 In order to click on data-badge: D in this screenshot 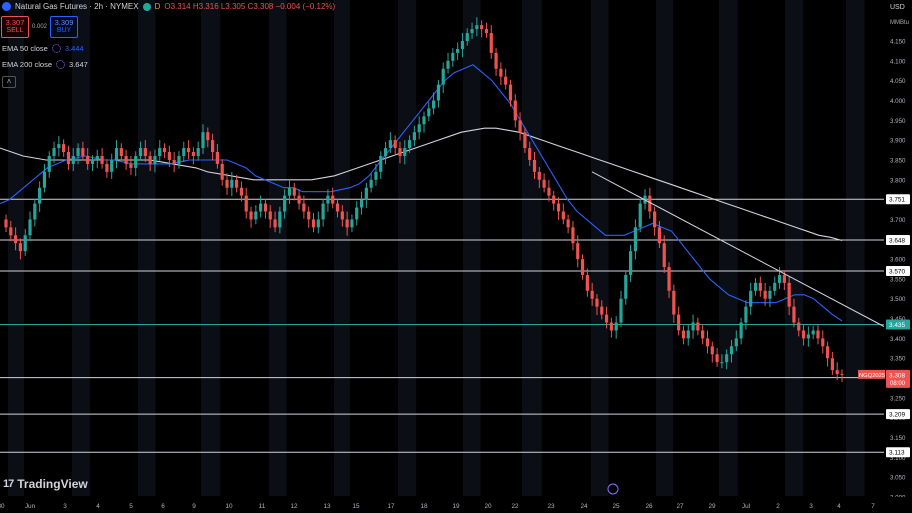, I will do `click(158, 6)`.